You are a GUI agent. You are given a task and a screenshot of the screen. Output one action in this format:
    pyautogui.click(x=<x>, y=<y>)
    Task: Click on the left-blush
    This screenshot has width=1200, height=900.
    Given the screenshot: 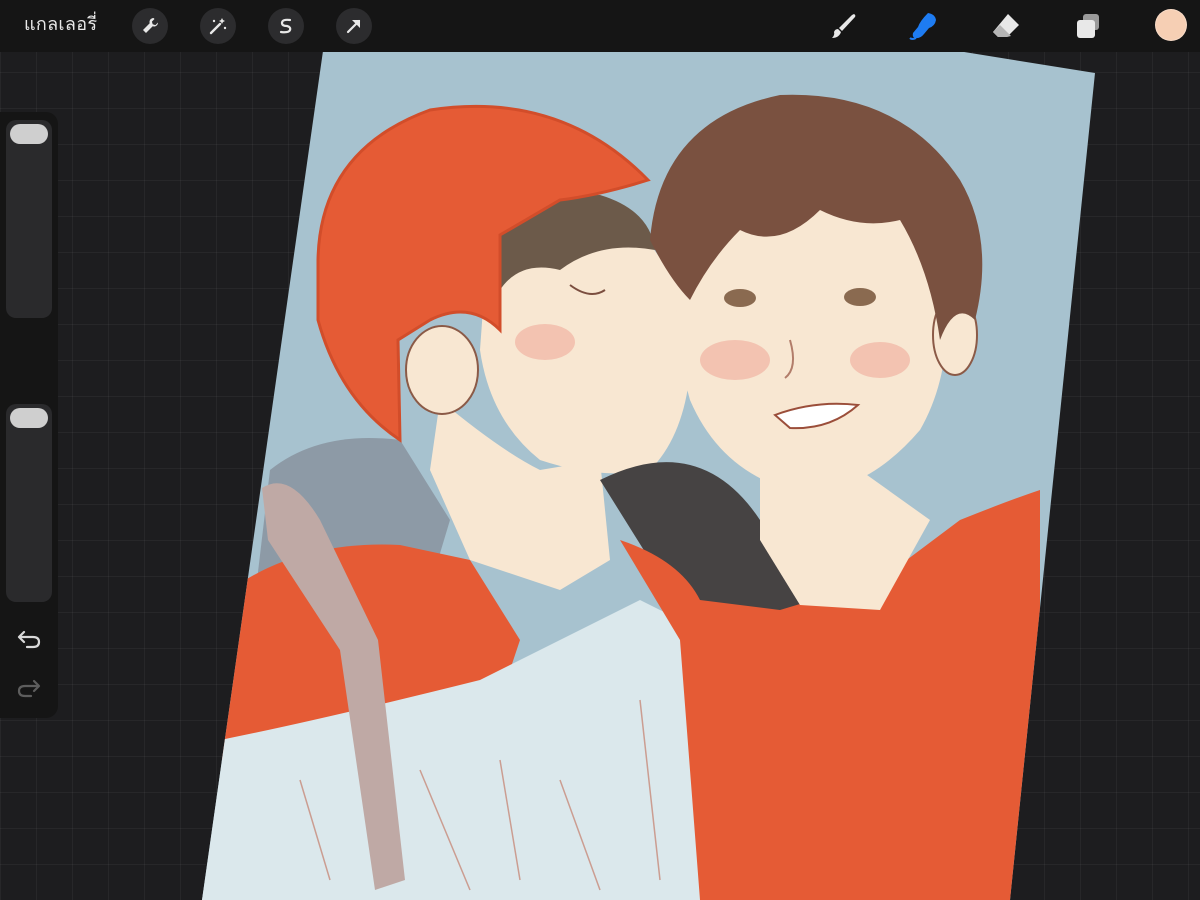 What is the action you would take?
    pyautogui.click(x=545, y=342)
    